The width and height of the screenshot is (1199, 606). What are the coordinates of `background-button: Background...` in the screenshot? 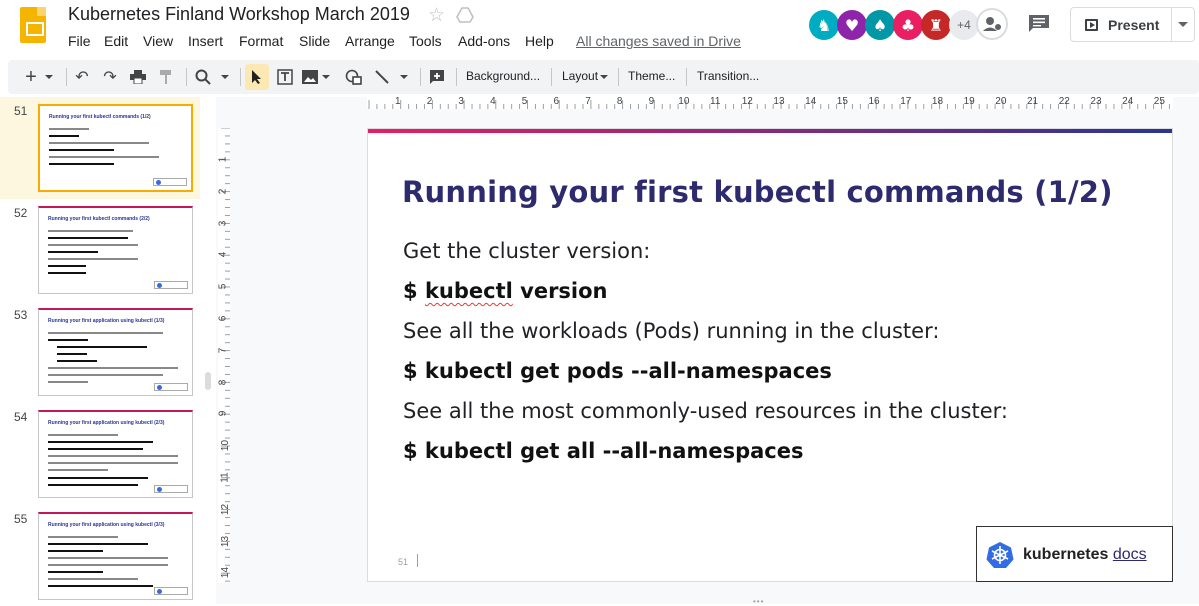 It's located at (503, 76).